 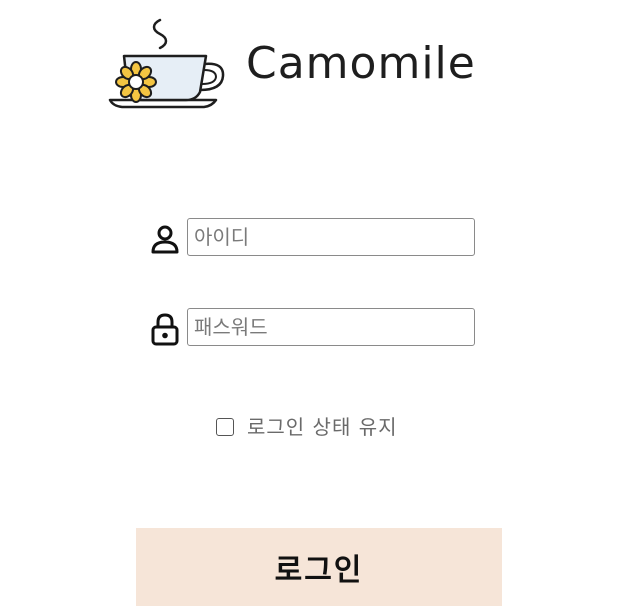 What do you see at coordinates (165, 329) in the screenshot?
I see `lock-icon` at bounding box center [165, 329].